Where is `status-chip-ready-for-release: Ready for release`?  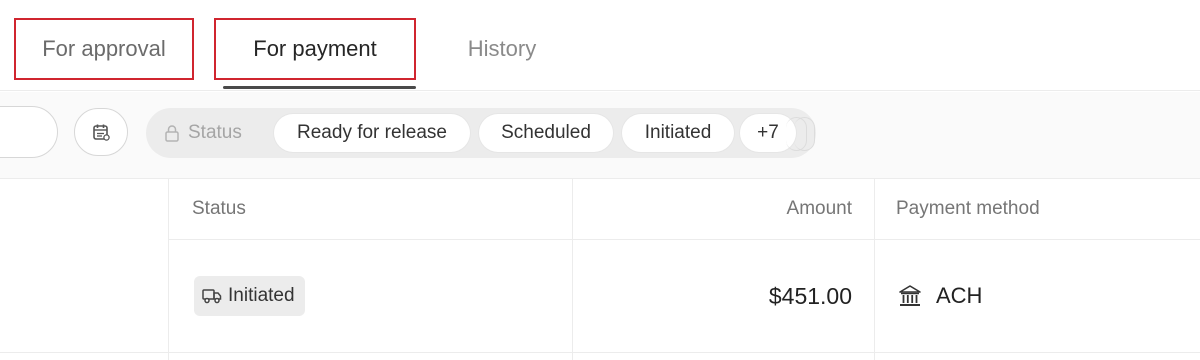
status-chip-ready-for-release: Ready for release is located at coordinates (372, 133).